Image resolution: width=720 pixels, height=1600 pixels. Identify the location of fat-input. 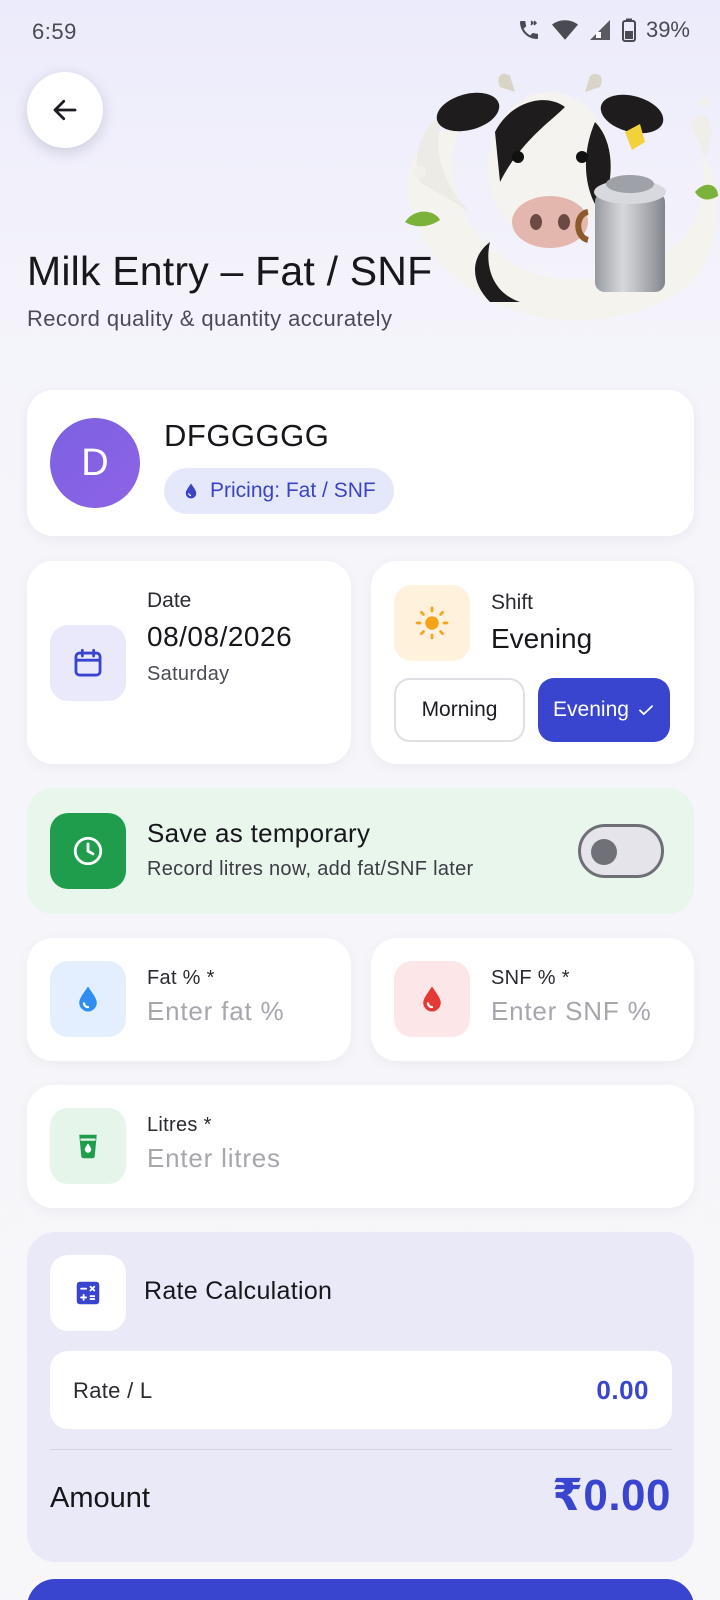
(242, 1011).